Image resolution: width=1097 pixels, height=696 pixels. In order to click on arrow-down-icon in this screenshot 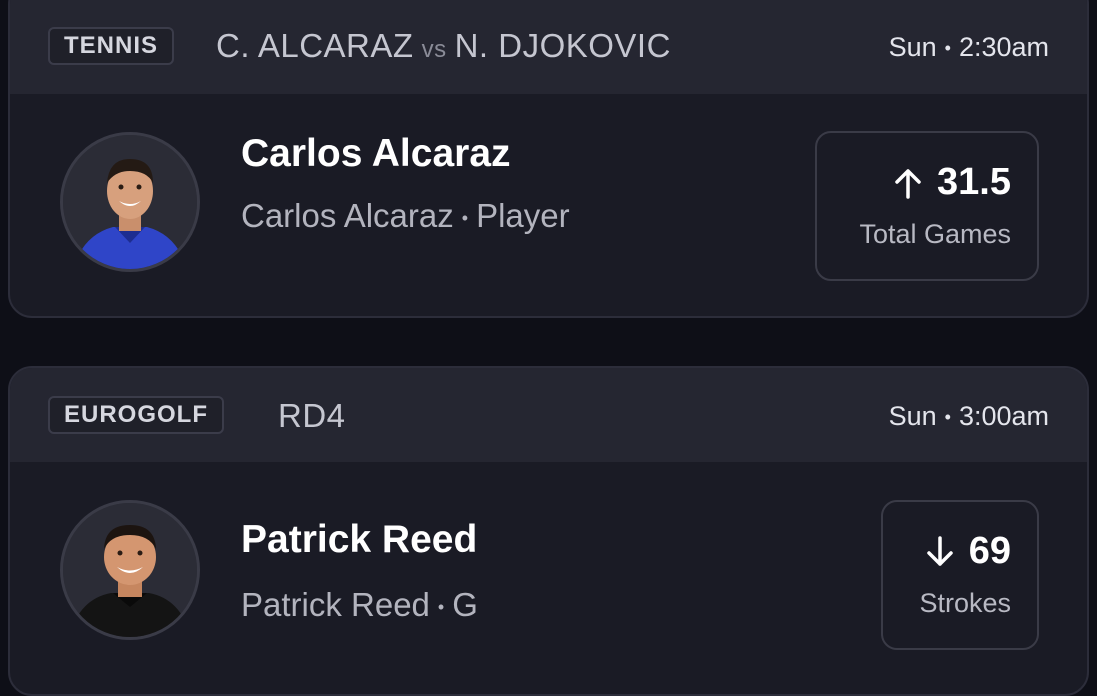, I will do `click(939, 550)`.